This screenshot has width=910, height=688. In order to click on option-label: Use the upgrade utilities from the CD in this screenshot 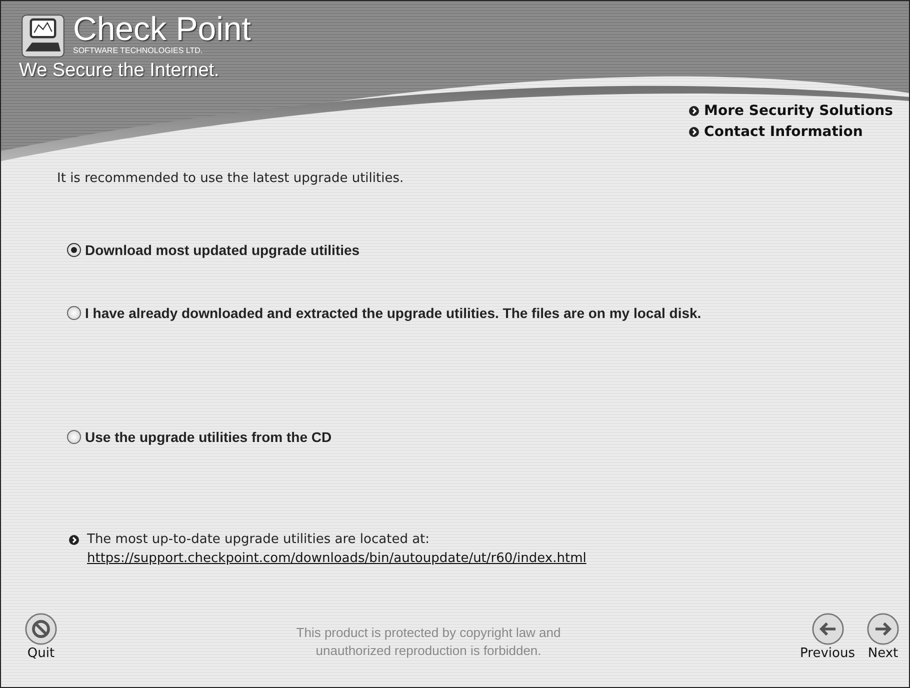, I will do `click(208, 437)`.